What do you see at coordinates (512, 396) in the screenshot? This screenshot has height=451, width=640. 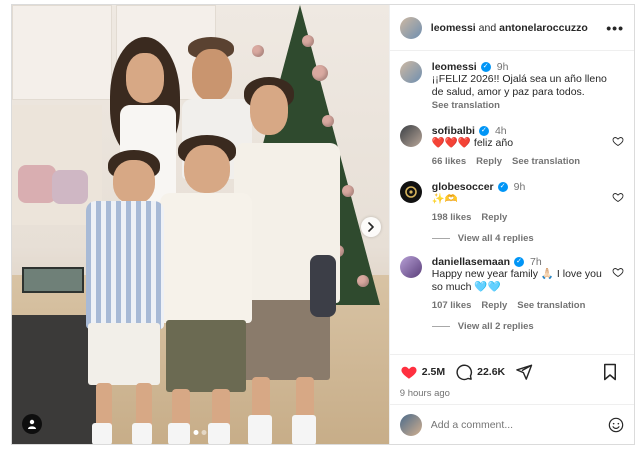 I see `post-timestamp: 9 hours ago` at bounding box center [512, 396].